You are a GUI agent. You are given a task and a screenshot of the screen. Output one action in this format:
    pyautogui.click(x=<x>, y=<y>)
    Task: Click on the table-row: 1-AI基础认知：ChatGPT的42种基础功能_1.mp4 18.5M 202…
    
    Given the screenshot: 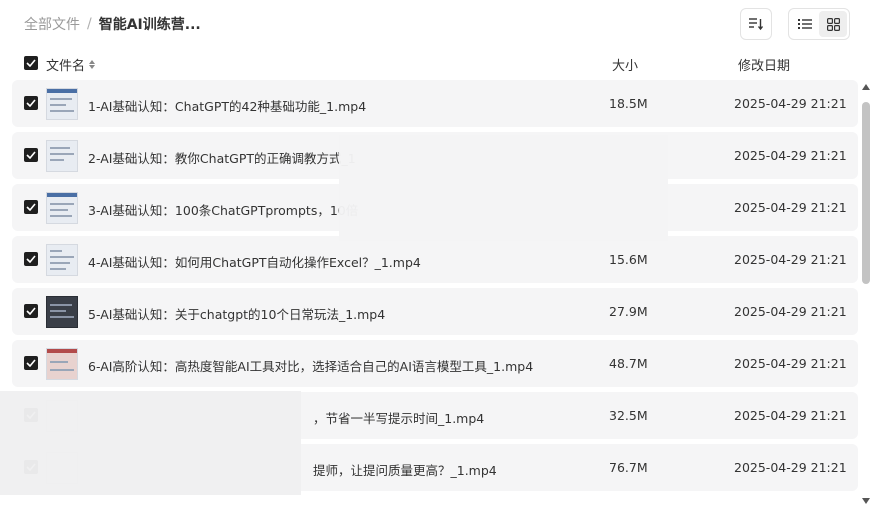 What is the action you would take?
    pyautogui.click(x=435, y=103)
    